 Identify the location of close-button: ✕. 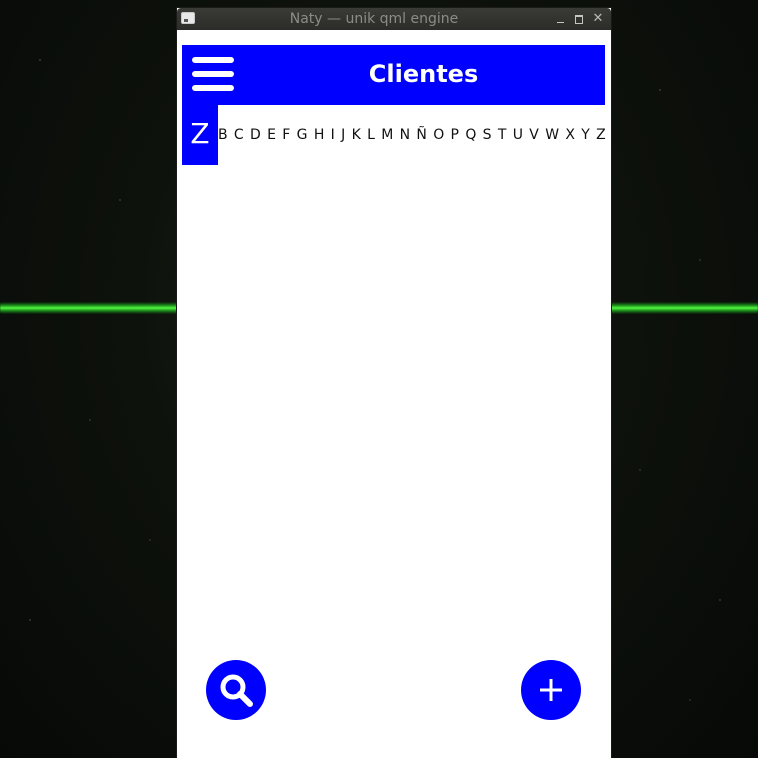
(598, 19).